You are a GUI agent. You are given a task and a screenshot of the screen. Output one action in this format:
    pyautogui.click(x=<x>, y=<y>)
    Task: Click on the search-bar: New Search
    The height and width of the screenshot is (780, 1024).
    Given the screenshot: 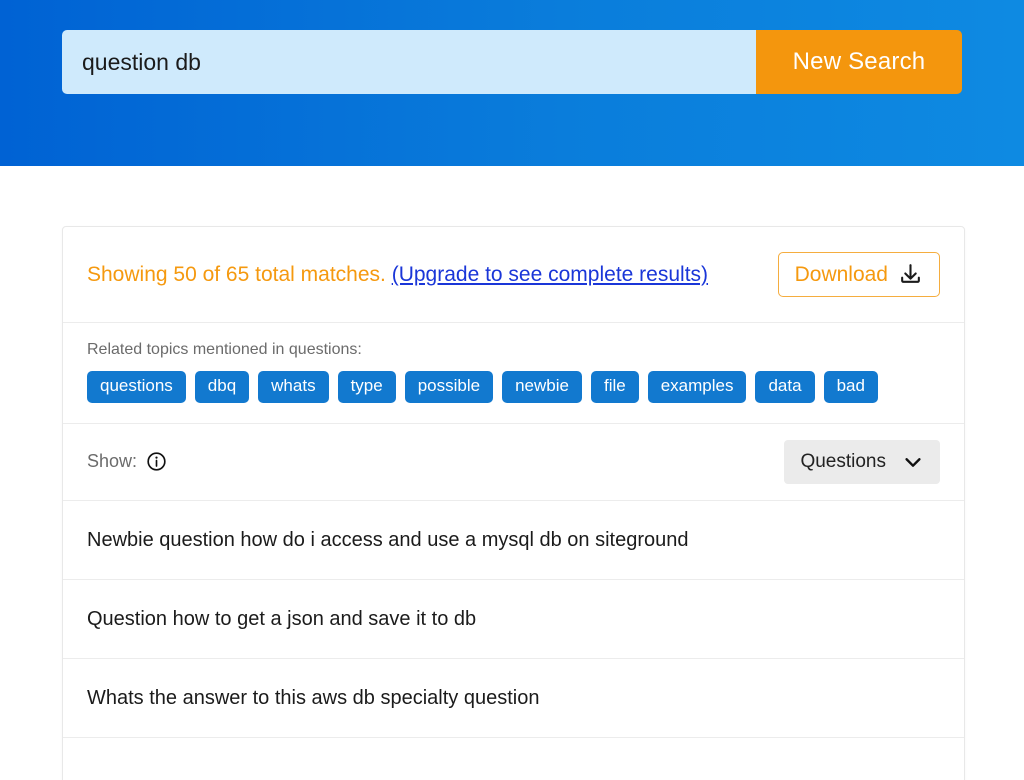 What is the action you would take?
    pyautogui.click(x=512, y=62)
    